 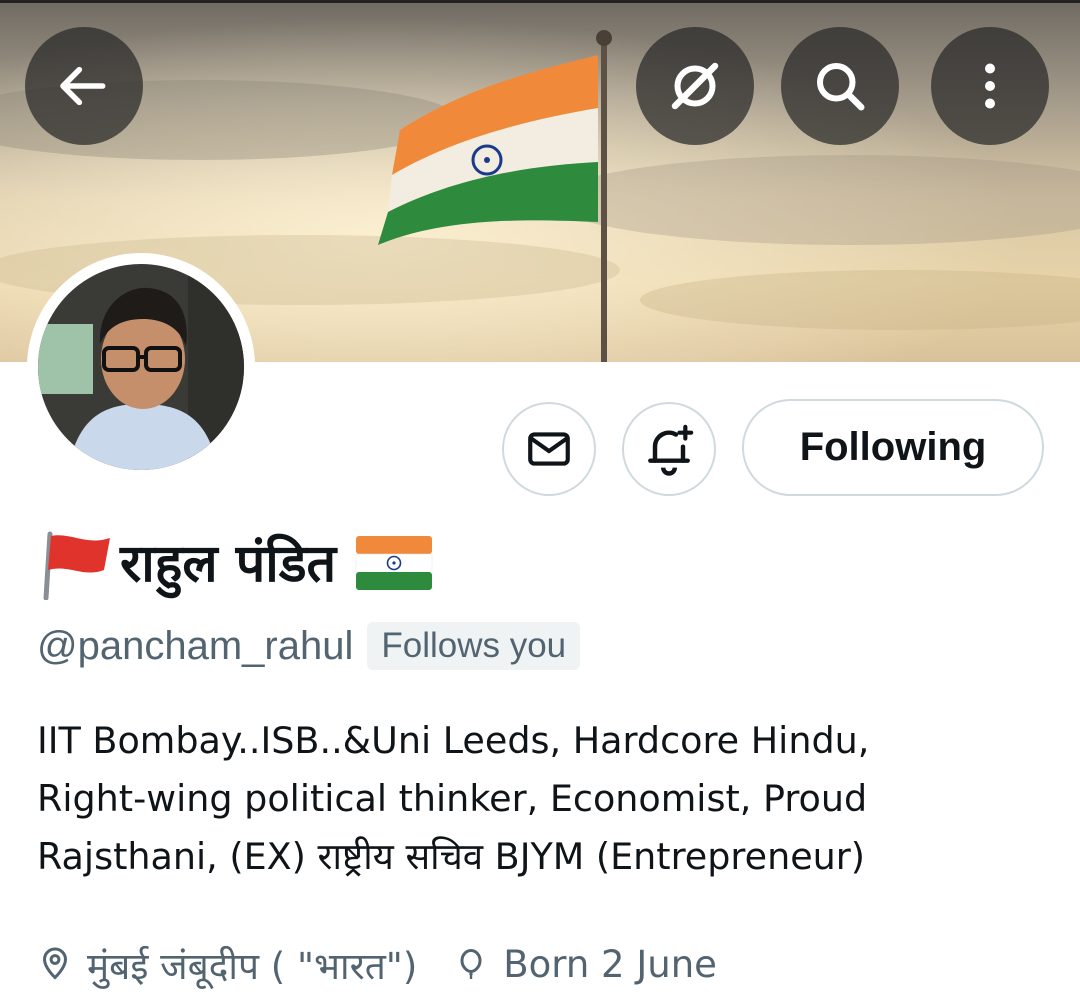 I want to click on balloon-icon, so click(x=471, y=963).